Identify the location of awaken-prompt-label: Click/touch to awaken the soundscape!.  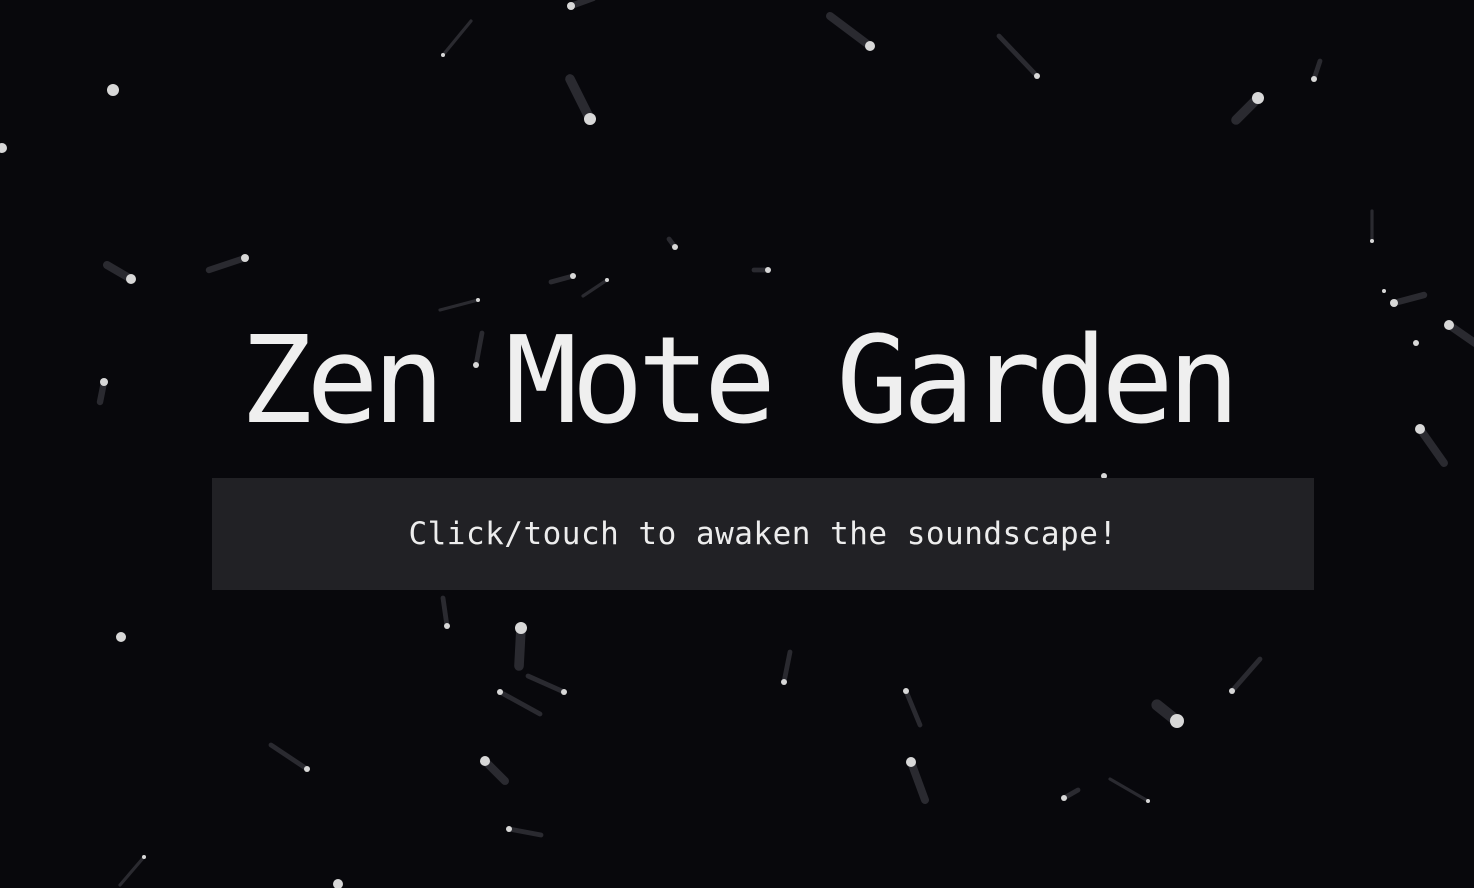
(763, 534).